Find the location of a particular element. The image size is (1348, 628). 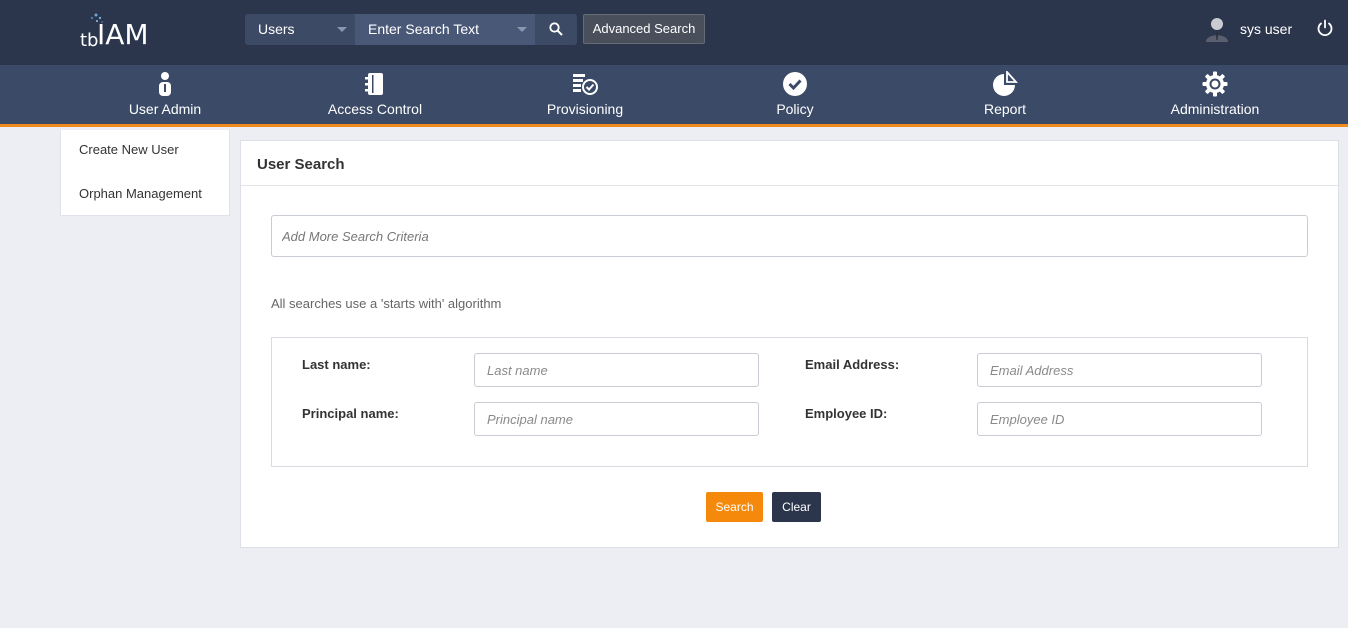

nav-label: Access Control is located at coordinates (375, 109).